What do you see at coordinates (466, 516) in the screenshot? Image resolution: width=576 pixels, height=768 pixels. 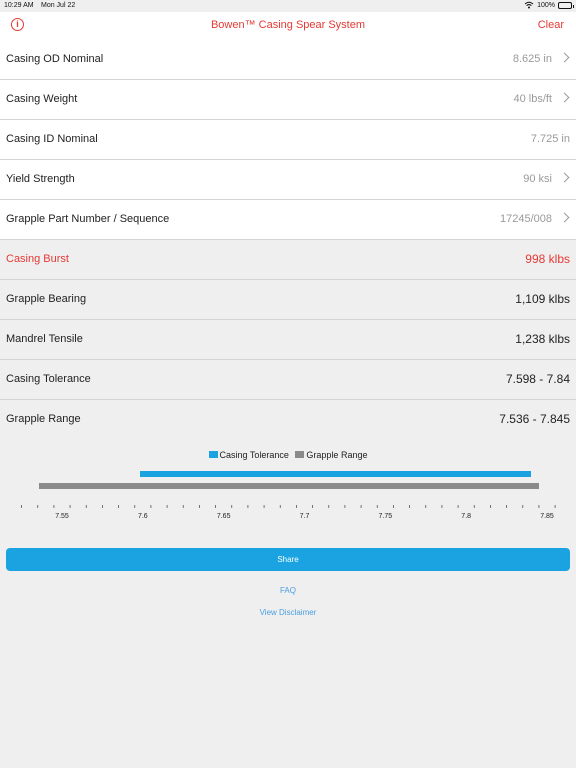 I see `tick-label: 7.8` at bounding box center [466, 516].